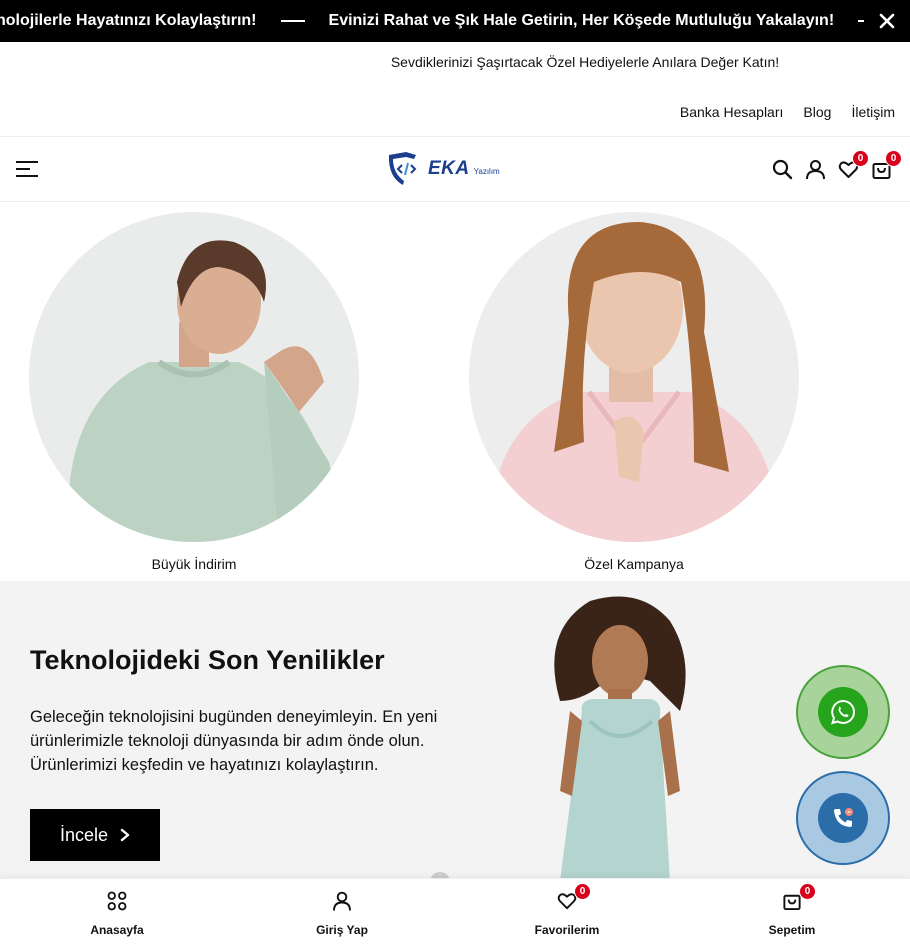  I want to click on link-contact: İletişim, so click(873, 112).